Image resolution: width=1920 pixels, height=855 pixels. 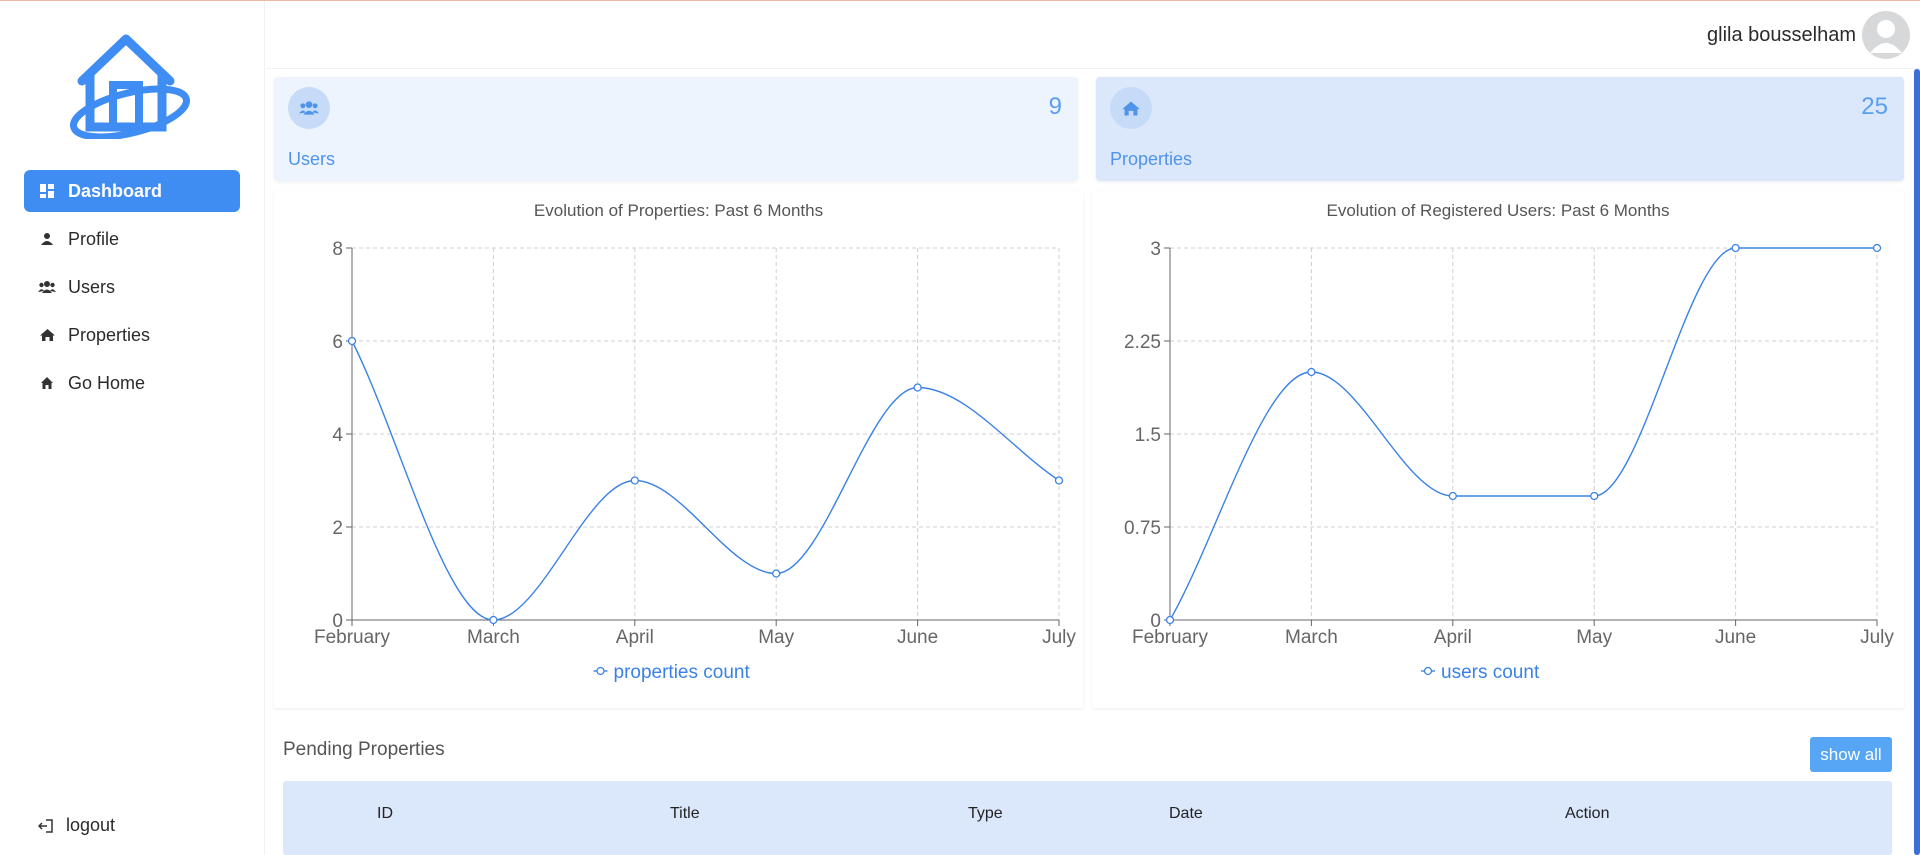 I want to click on user-menu: glila bousselham, so click(x=1808, y=35).